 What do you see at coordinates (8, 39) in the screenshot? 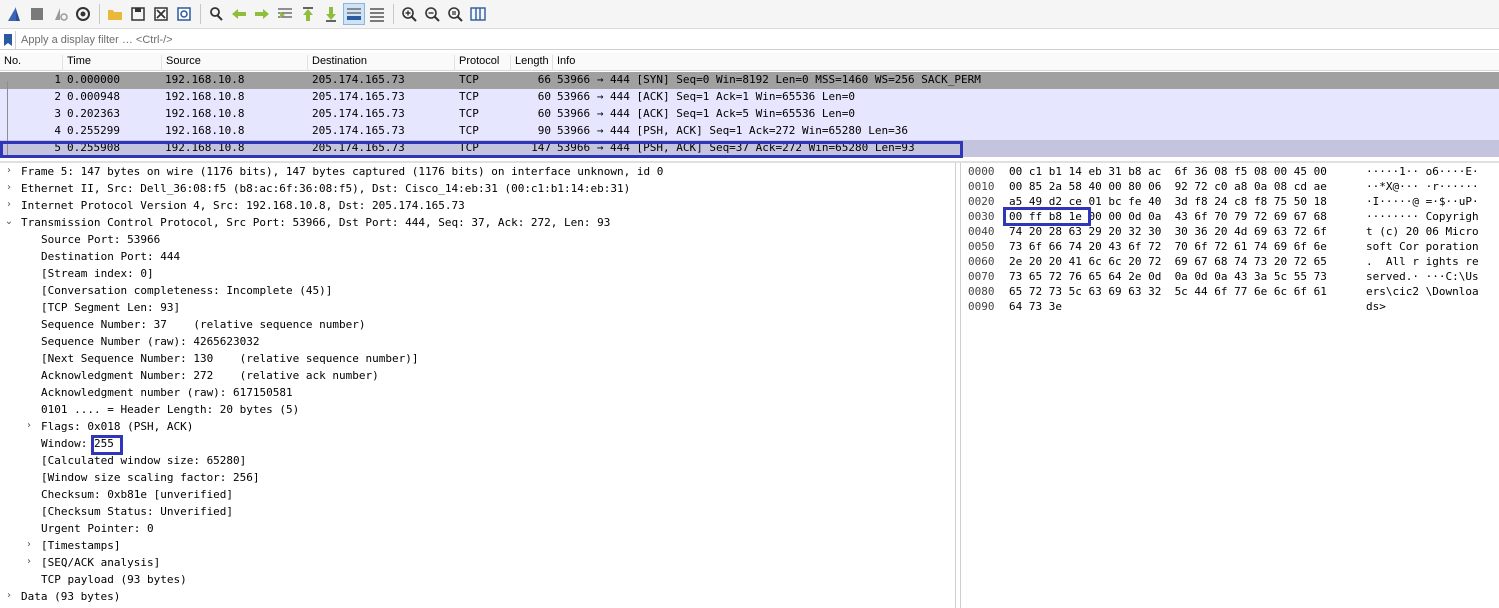
I see `filter-bookmark-icon` at bounding box center [8, 39].